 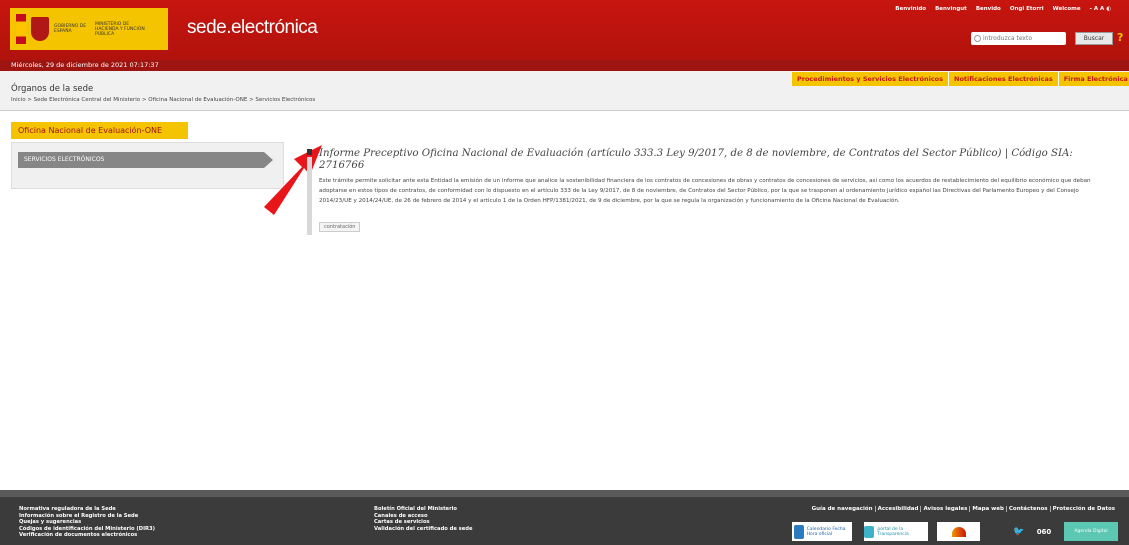 What do you see at coordinates (564, 65) in the screenshot?
I see `date-bar` at bounding box center [564, 65].